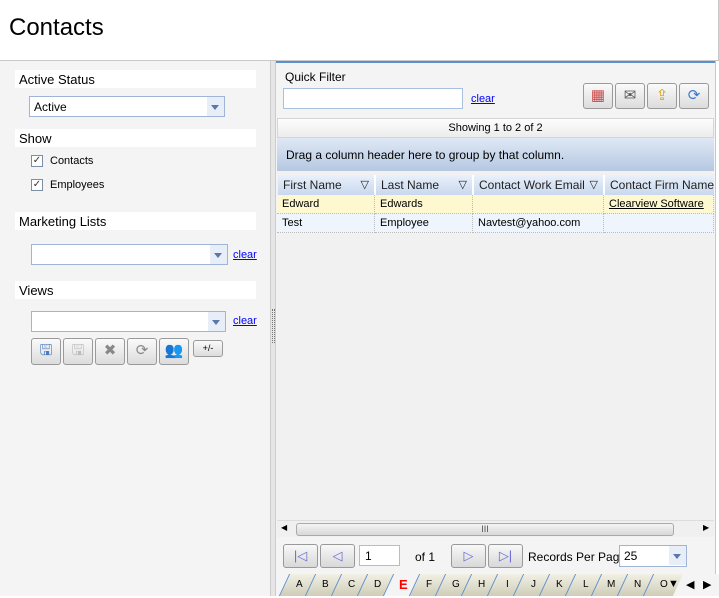 This screenshot has width=719, height=598. I want to click on active-status-value: Active, so click(50, 107).